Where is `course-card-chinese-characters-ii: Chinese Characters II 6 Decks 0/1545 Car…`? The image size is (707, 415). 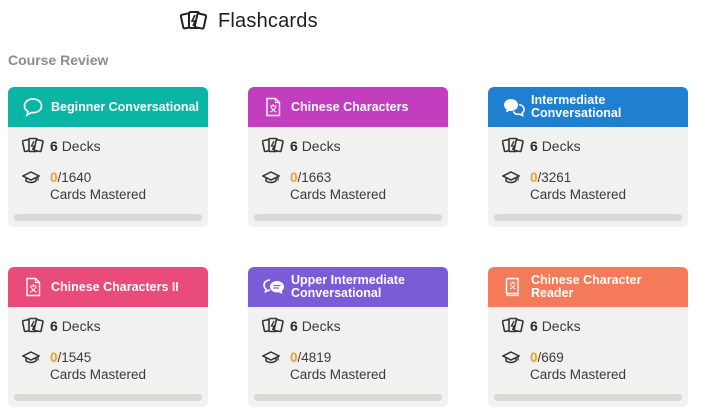 course-card-chinese-characters-ii: Chinese Characters II 6 Decks 0/1545 Car… is located at coordinates (108, 337).